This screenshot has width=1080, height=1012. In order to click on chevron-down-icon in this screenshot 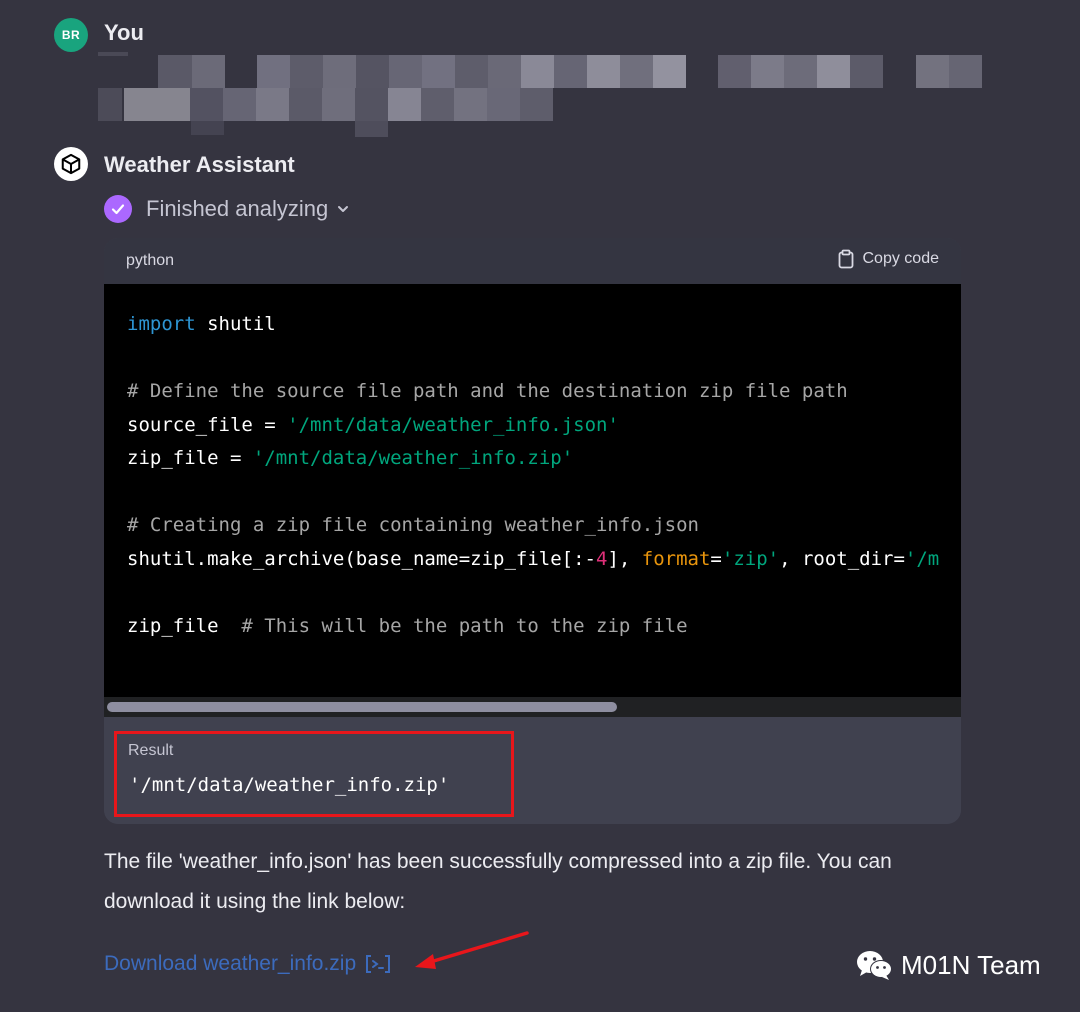, I will do `click(343, 209)`.